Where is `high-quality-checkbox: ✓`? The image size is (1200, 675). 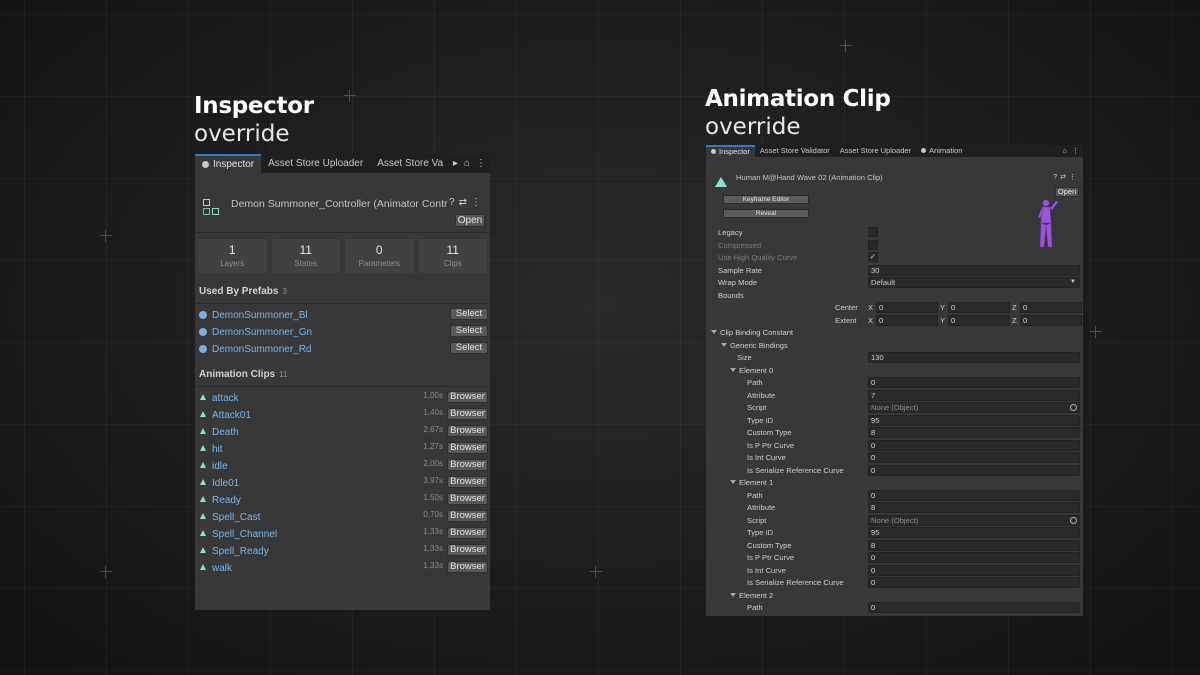
high-quality-checkbox: ✓ is located at coordinates (873, 257).